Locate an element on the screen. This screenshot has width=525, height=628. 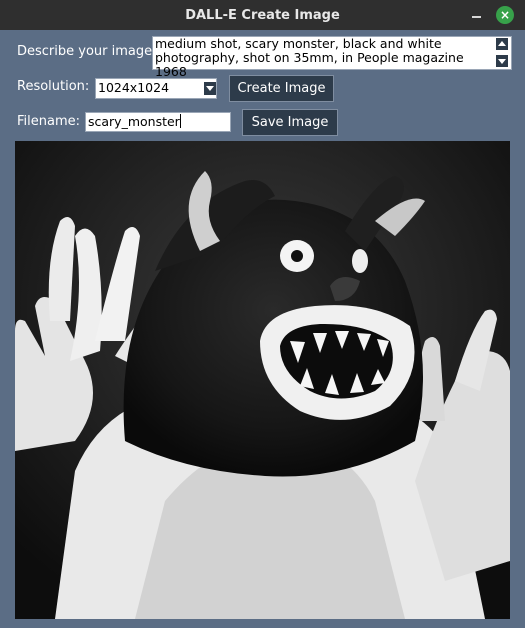
create-image-label: Create Image is located at coordinates (281, 88).